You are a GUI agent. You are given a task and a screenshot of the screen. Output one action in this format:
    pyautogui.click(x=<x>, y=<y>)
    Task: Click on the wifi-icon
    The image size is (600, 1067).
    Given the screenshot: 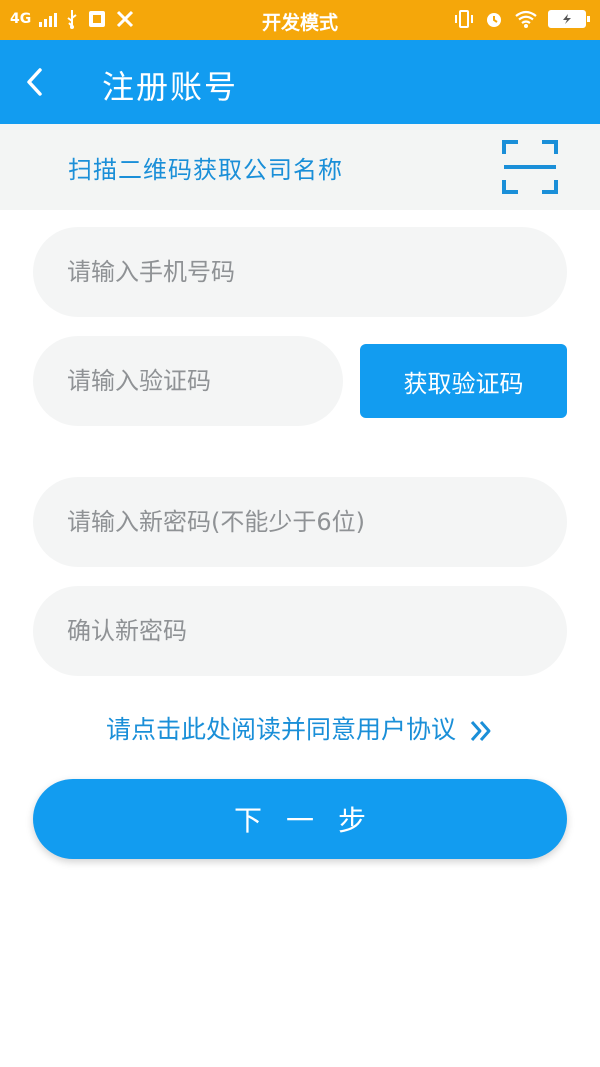 What is the action you would take?
    pyautogui.click(x=526, y=19)
    